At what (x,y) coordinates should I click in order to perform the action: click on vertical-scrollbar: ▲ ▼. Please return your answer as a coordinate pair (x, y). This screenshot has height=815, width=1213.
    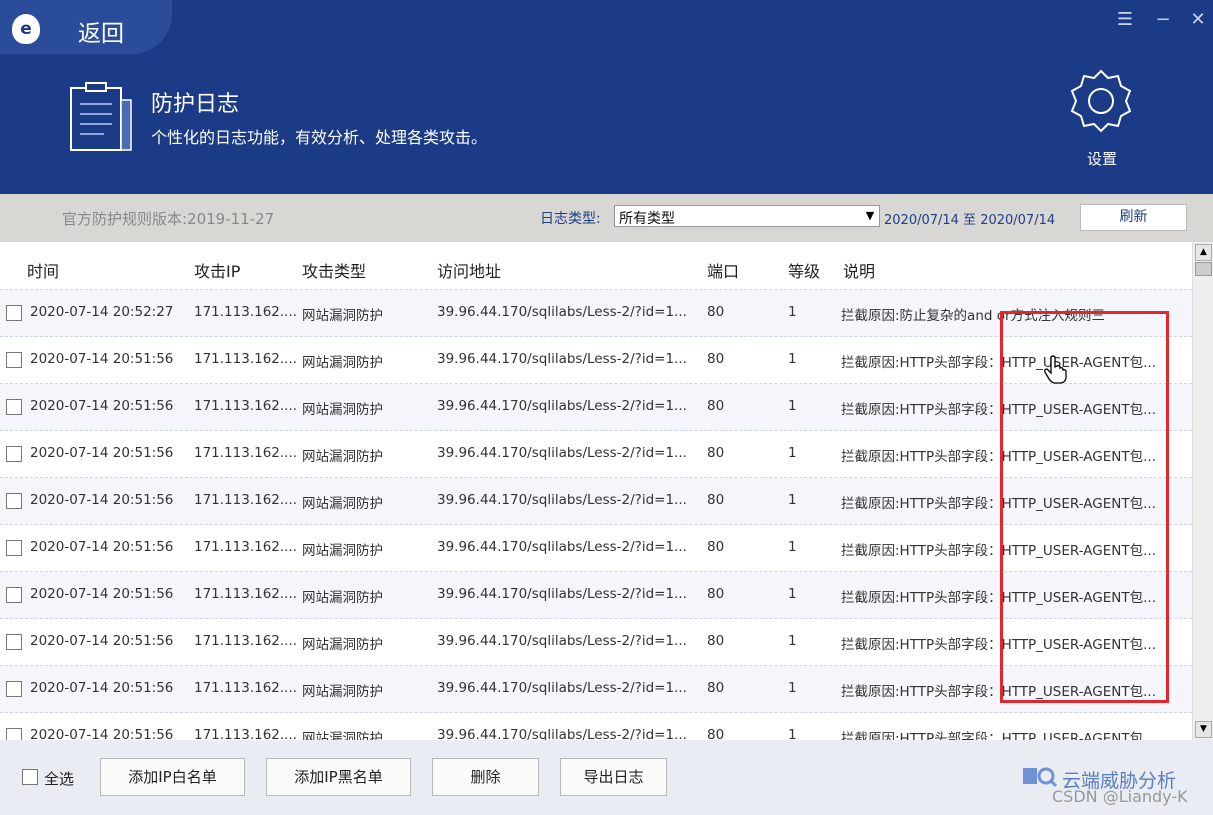
    Looking at the image, I should click on (1202, 491).